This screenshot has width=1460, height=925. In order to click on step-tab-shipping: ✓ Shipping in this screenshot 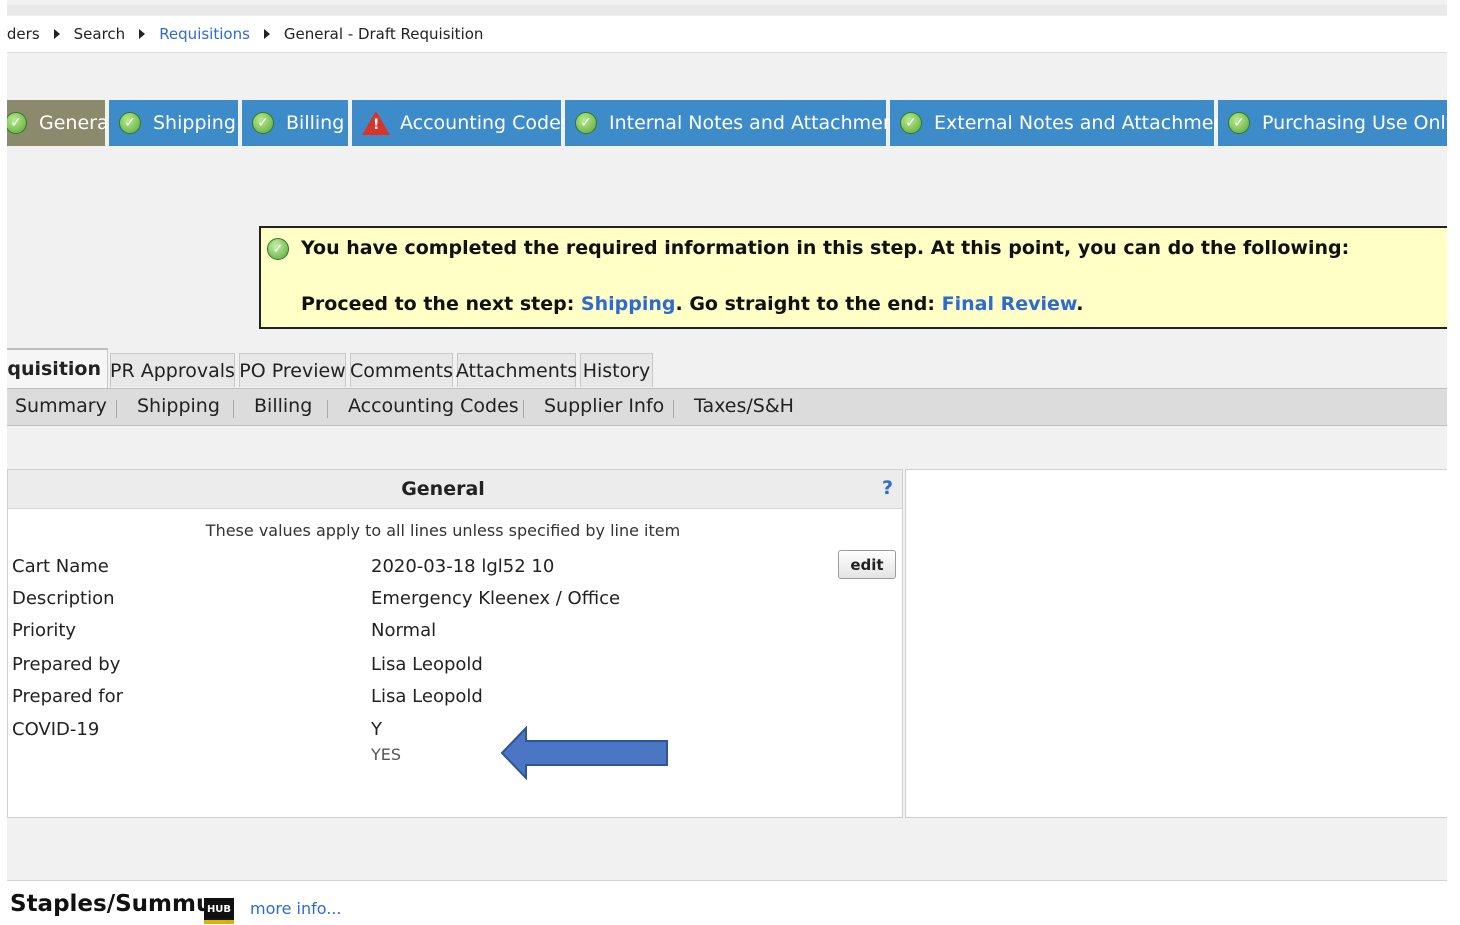, I will do `click(173, 123)`.